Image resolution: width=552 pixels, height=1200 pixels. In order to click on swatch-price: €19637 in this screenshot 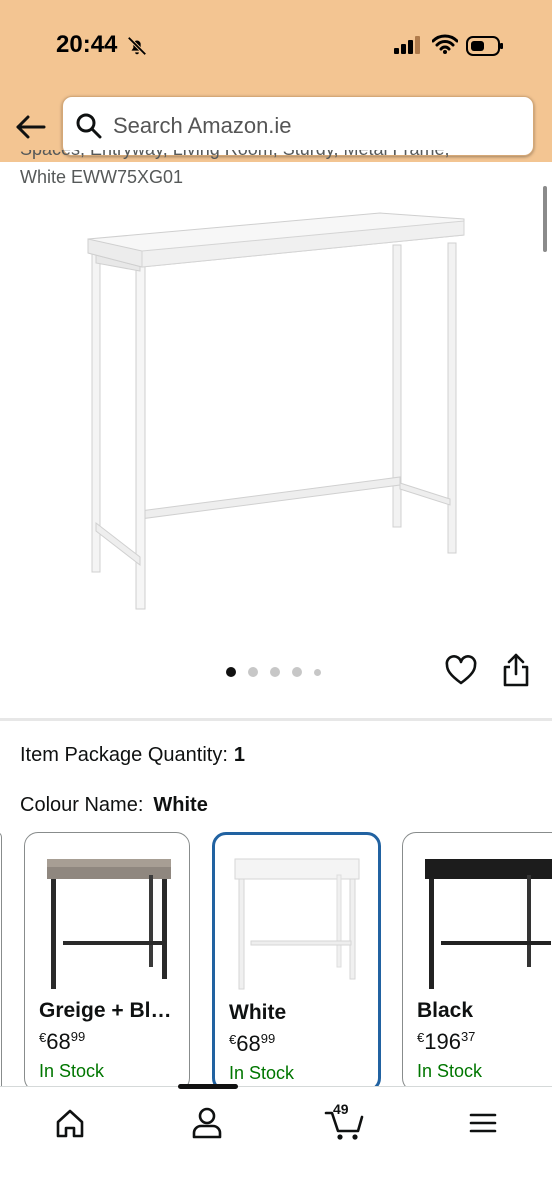, I will do `click(446, 1042)`.